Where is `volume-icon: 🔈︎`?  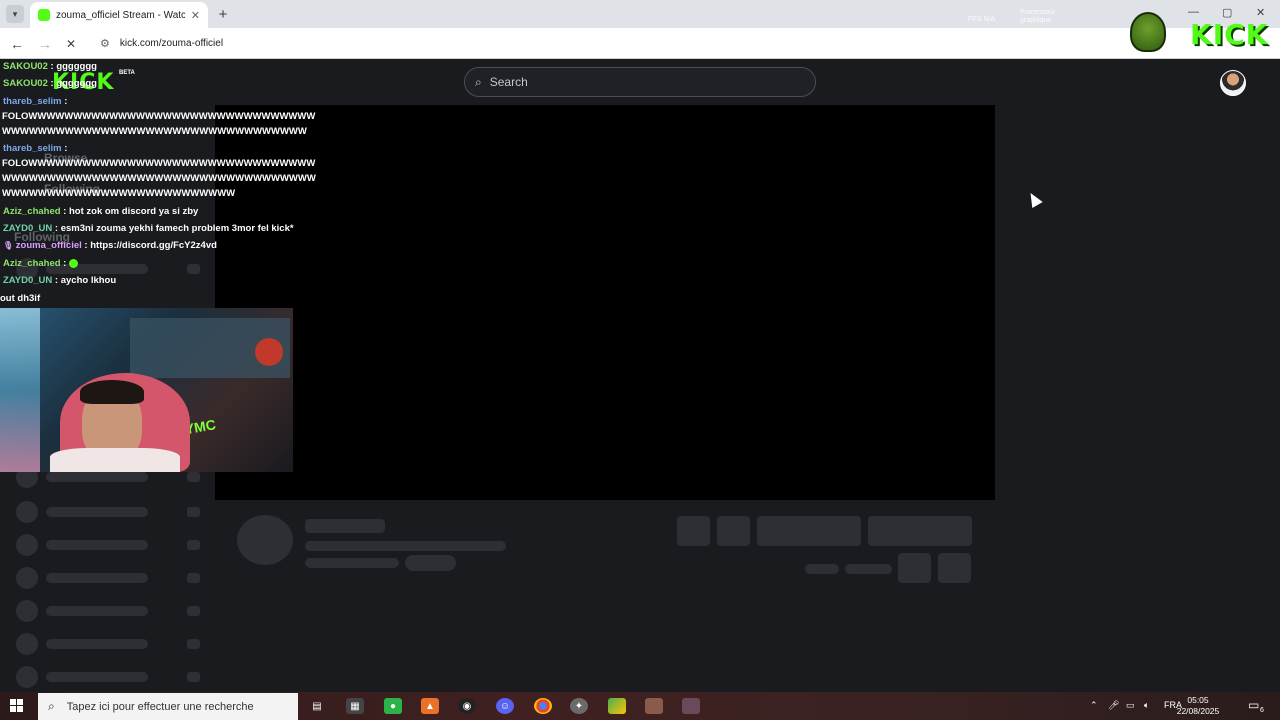
volume-icon: 🔈︎ is located at coordinates (1146, 705).